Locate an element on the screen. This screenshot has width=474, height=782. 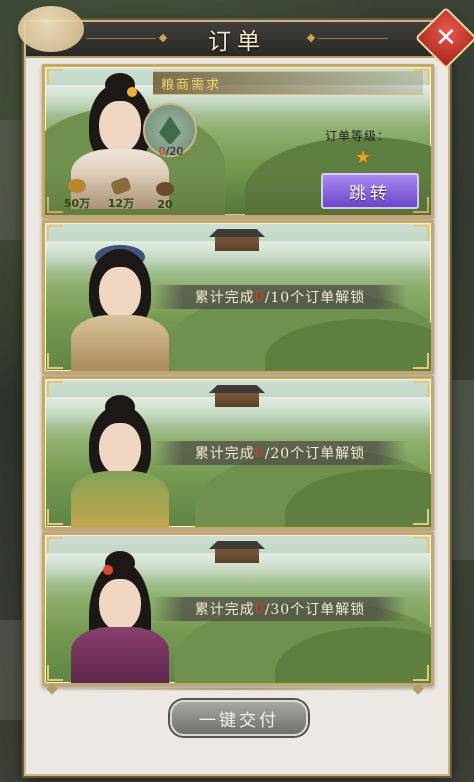
unlock-requirement: 累计完成 0/30个订单解锁 is located at coordinates (280, 609).